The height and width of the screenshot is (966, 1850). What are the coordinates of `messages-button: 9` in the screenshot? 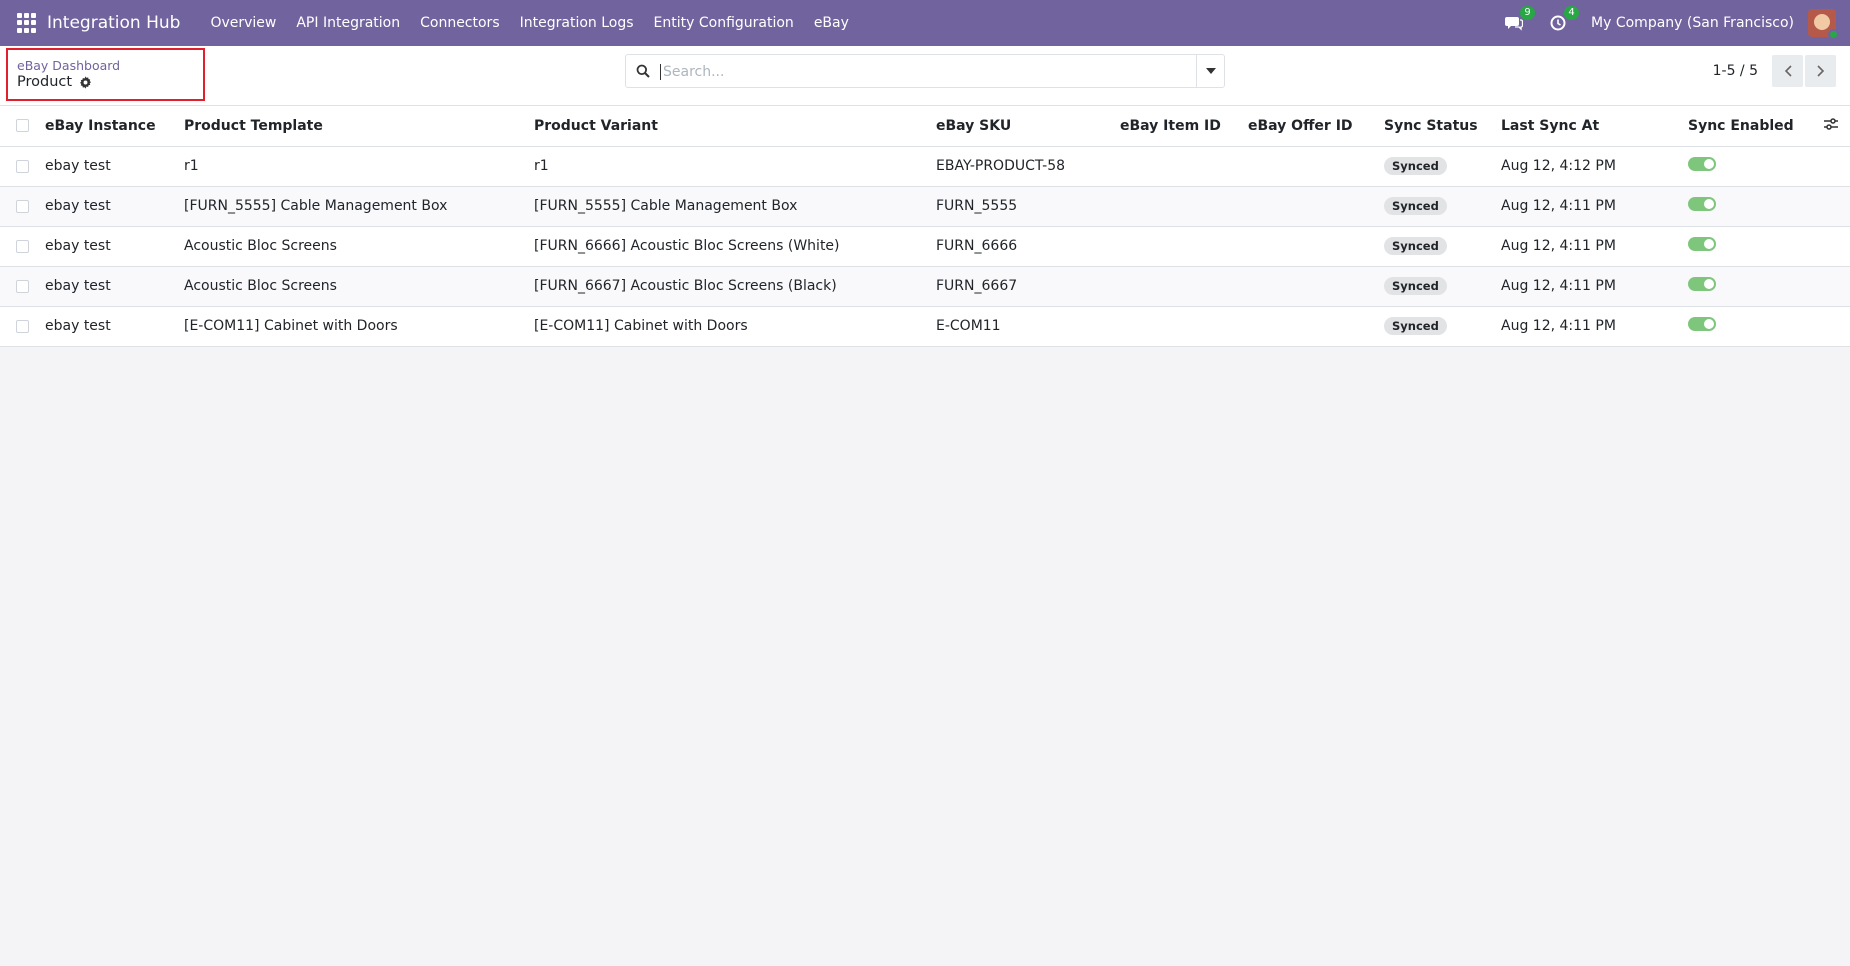 It's located at (1519, 20).